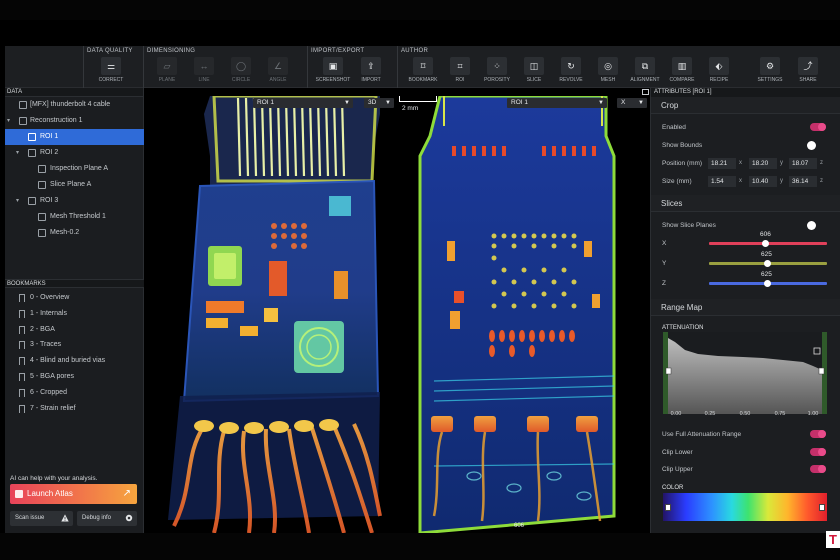 This screenshot has height=560, width=840. Describe the element at coordinates (303, 103) in the screenshot. I see `left-view-roi-select: ROI 1 ▼` at that location.